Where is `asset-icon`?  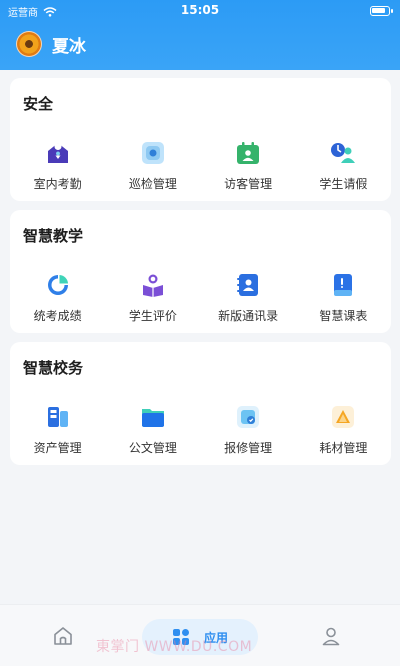 asset-icon is located at coordinates (58, 417).